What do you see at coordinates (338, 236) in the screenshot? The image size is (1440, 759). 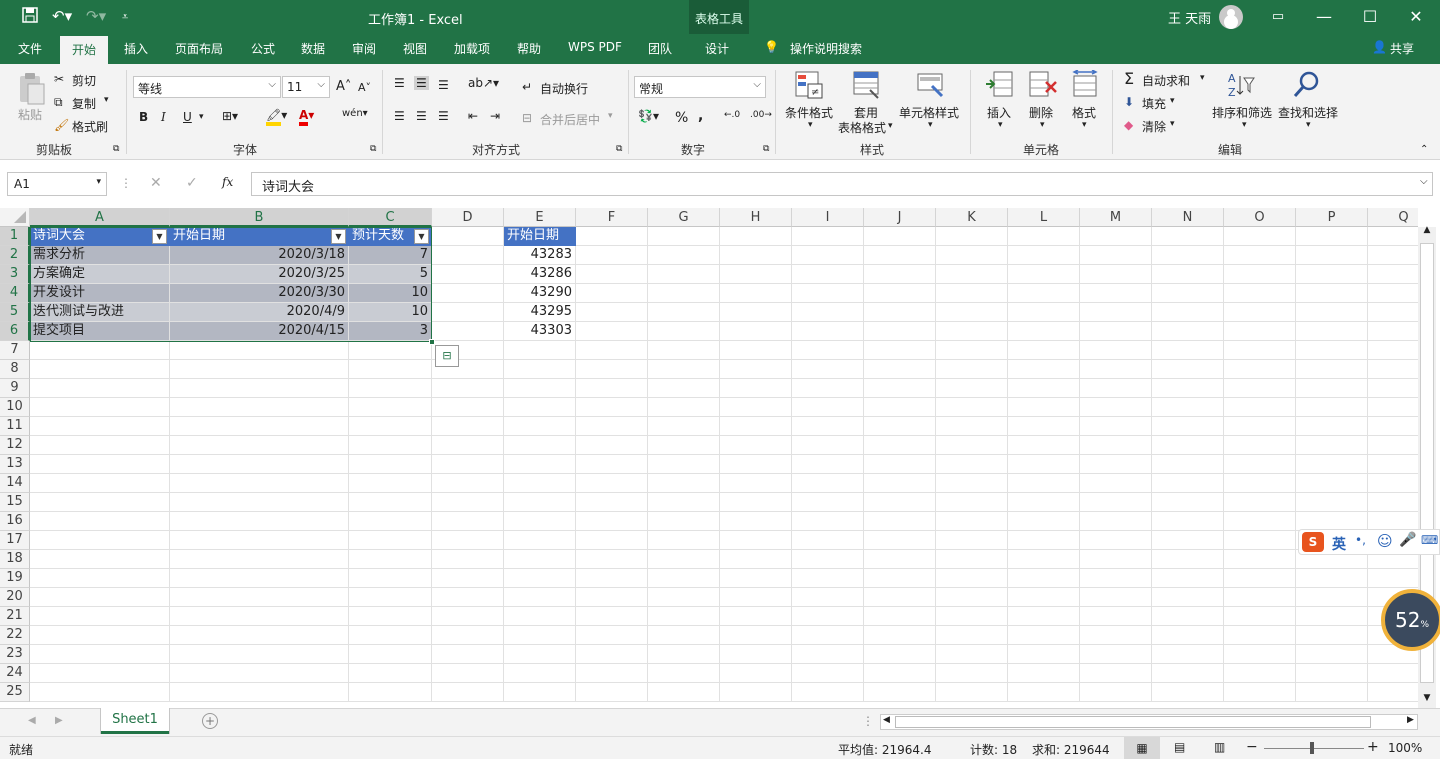 I see `filter-dropdown-icon: ▼` at bounding box center [338, 236].